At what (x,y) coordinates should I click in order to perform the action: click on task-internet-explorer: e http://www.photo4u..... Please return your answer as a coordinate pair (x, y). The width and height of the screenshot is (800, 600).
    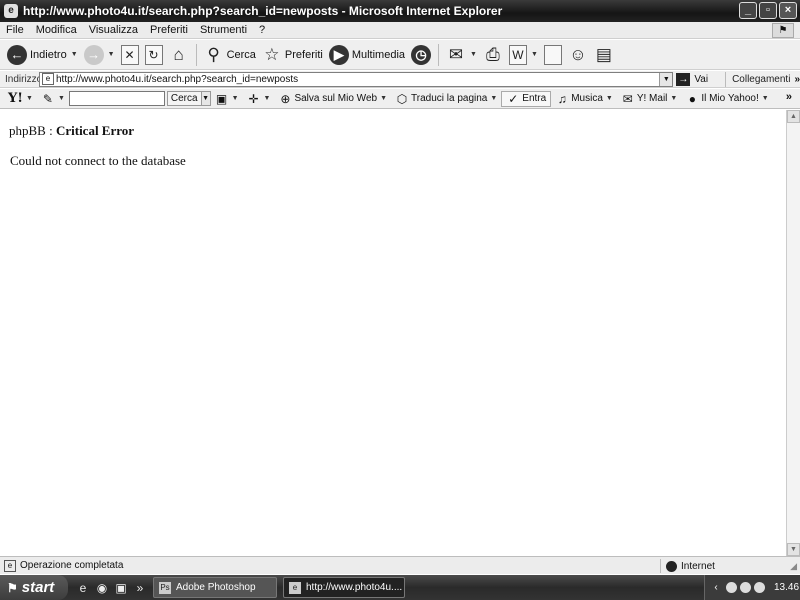
    Looking at the image, I should click on (344, 587).